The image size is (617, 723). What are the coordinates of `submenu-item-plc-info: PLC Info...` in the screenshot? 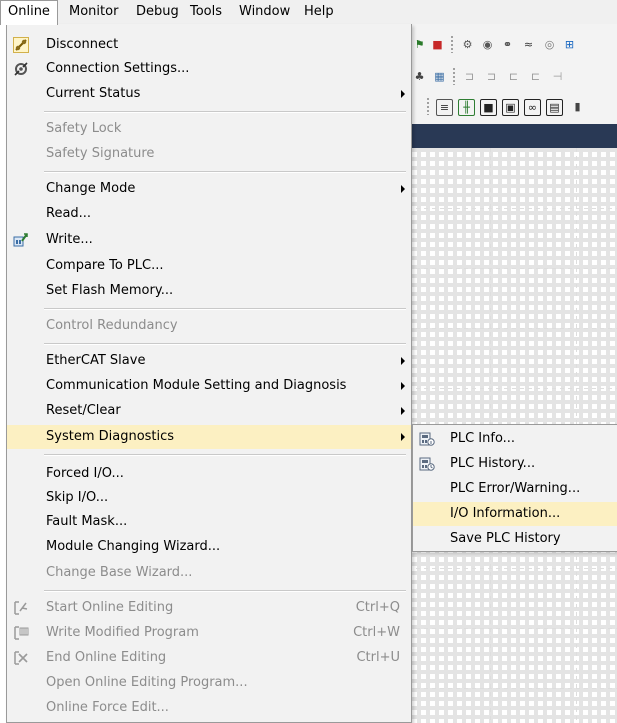 It's located at (515, 439).